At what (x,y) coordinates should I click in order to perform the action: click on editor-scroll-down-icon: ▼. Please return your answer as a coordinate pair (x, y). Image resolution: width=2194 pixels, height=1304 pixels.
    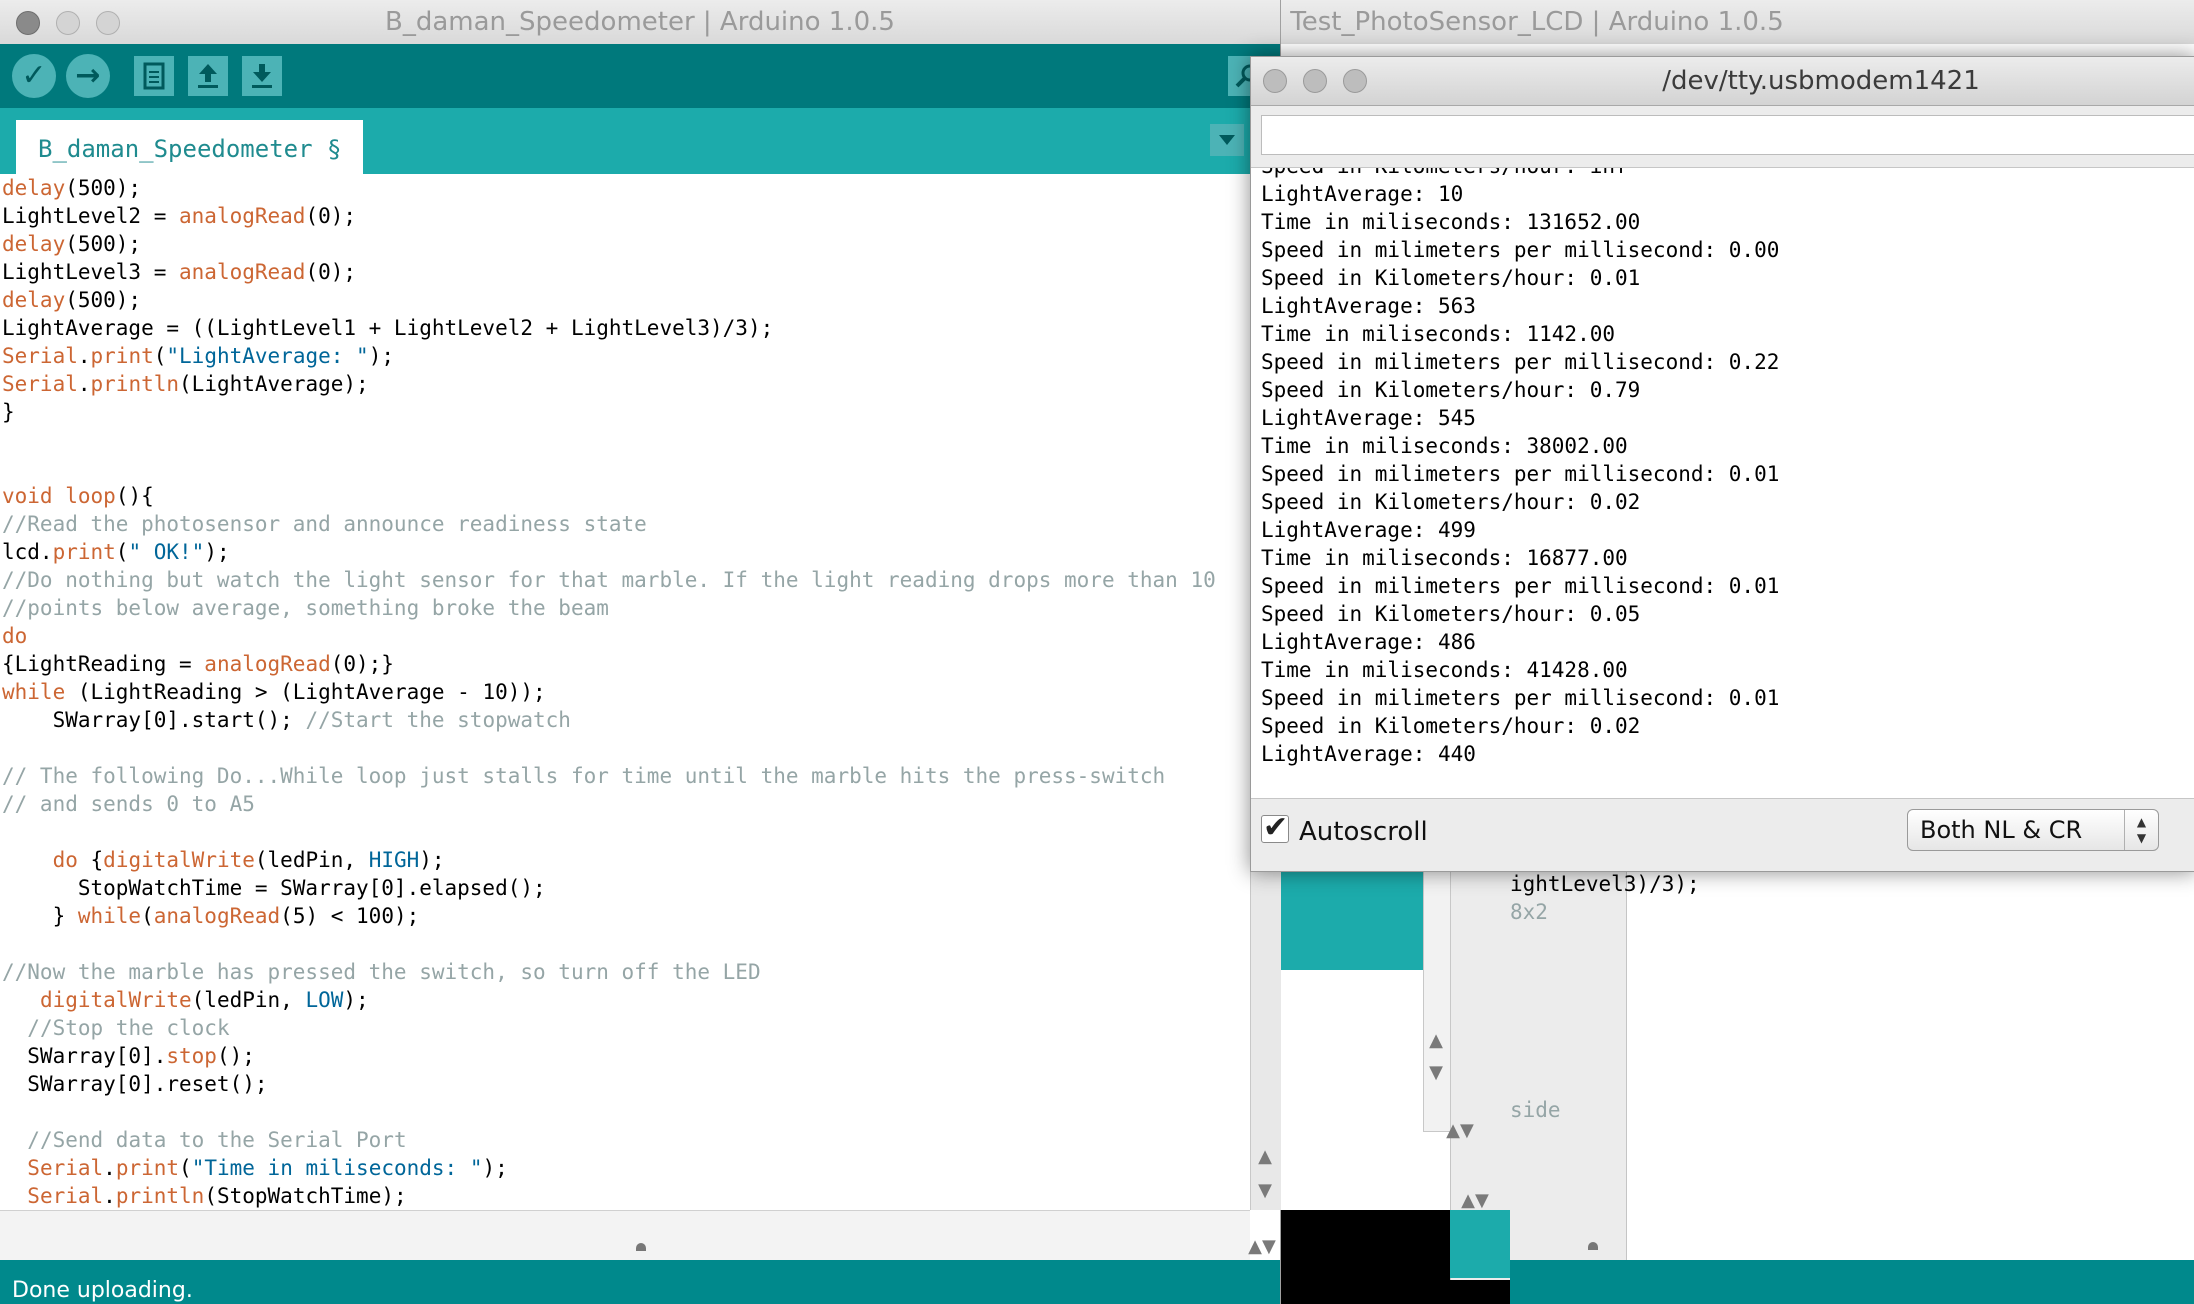
    Looking at the image, I should click on (1265, 1190).